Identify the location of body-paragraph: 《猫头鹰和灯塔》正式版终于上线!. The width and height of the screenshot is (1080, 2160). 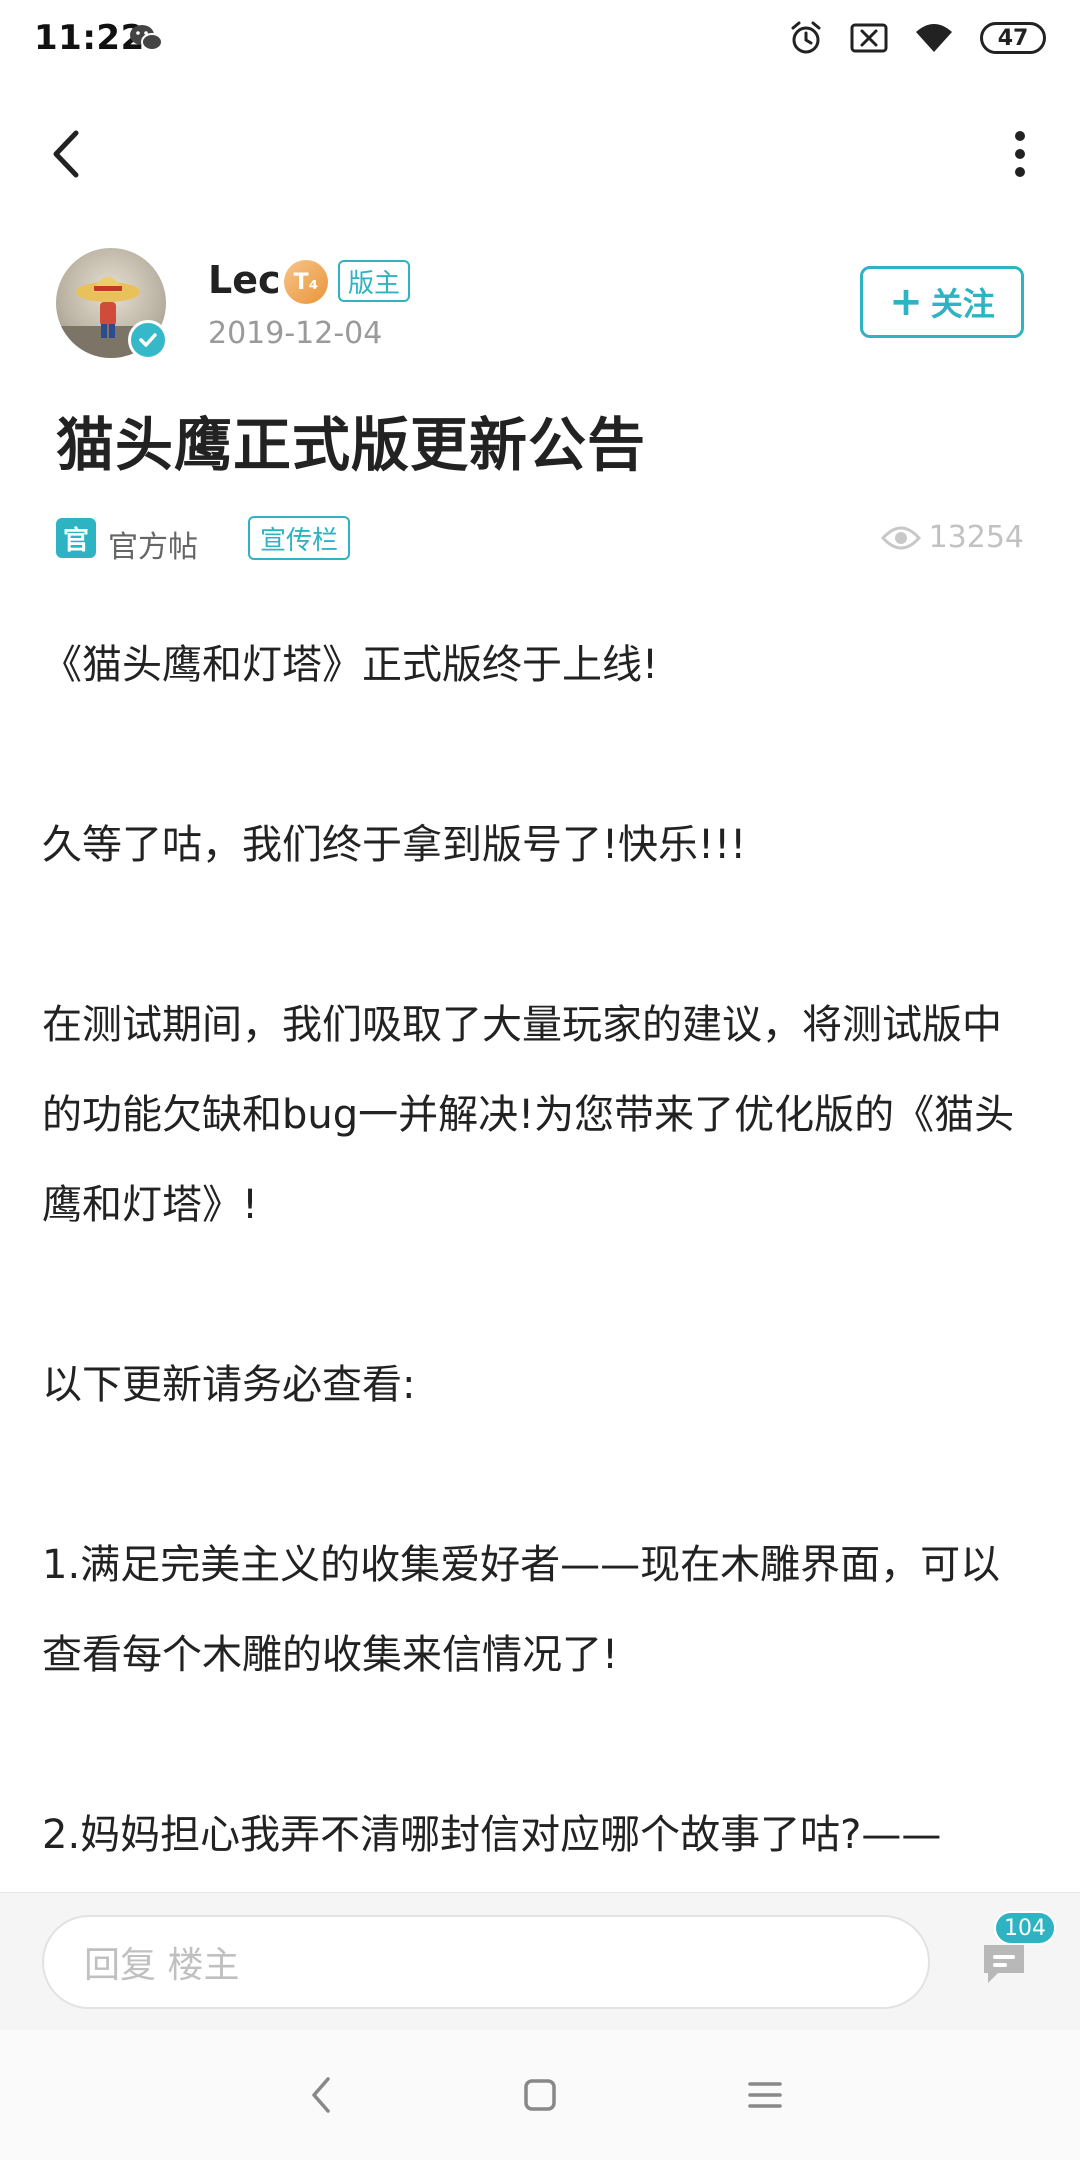
(350, 665).